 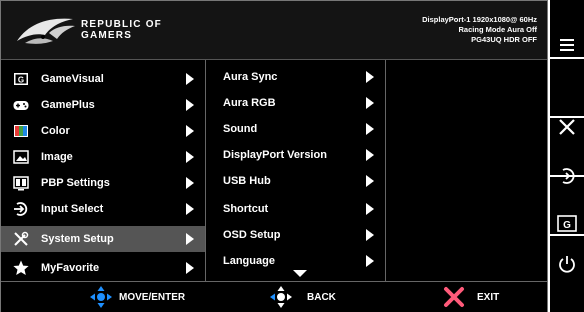 What do you see at coordinates (57, 157) in the screenshot?
I see `menu-label: Image` at bounding box center [57, 157].